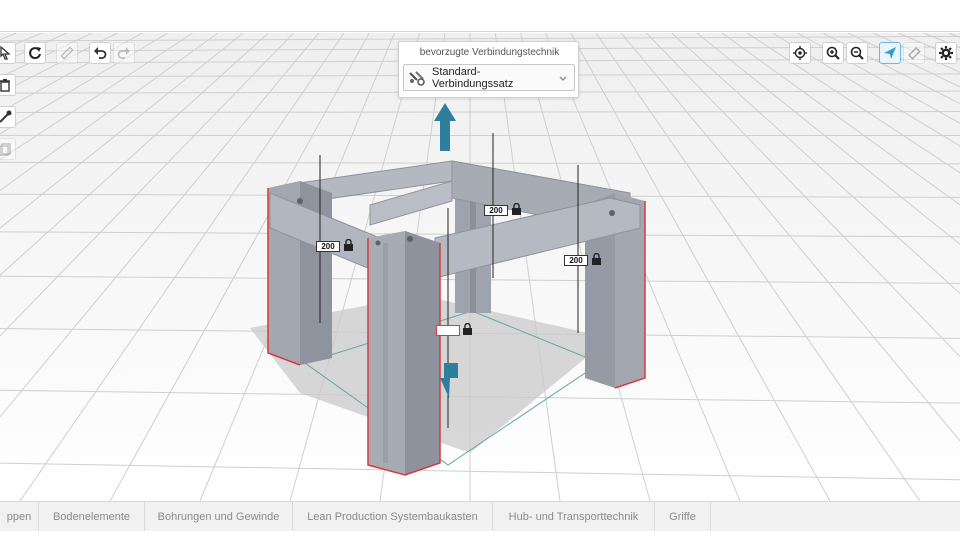  What do you see at coordinates (328, 246) in the screenshot?
I see `dimension-left: 200` at bounding box center [328, 246].